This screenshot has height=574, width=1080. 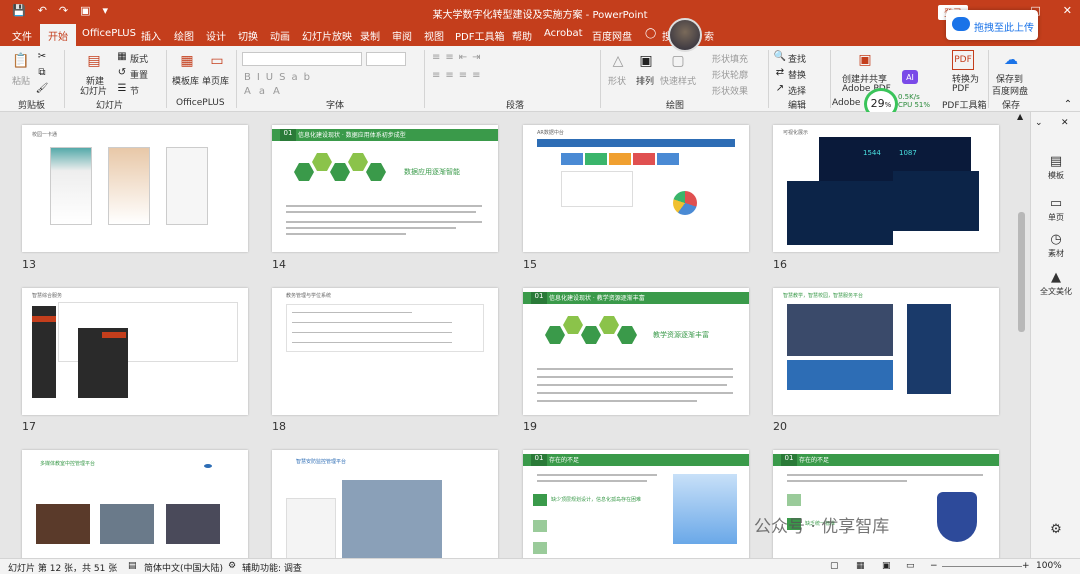 I want to click on slide-thumbnail: AR数据中台, so click(x=636, y=188).